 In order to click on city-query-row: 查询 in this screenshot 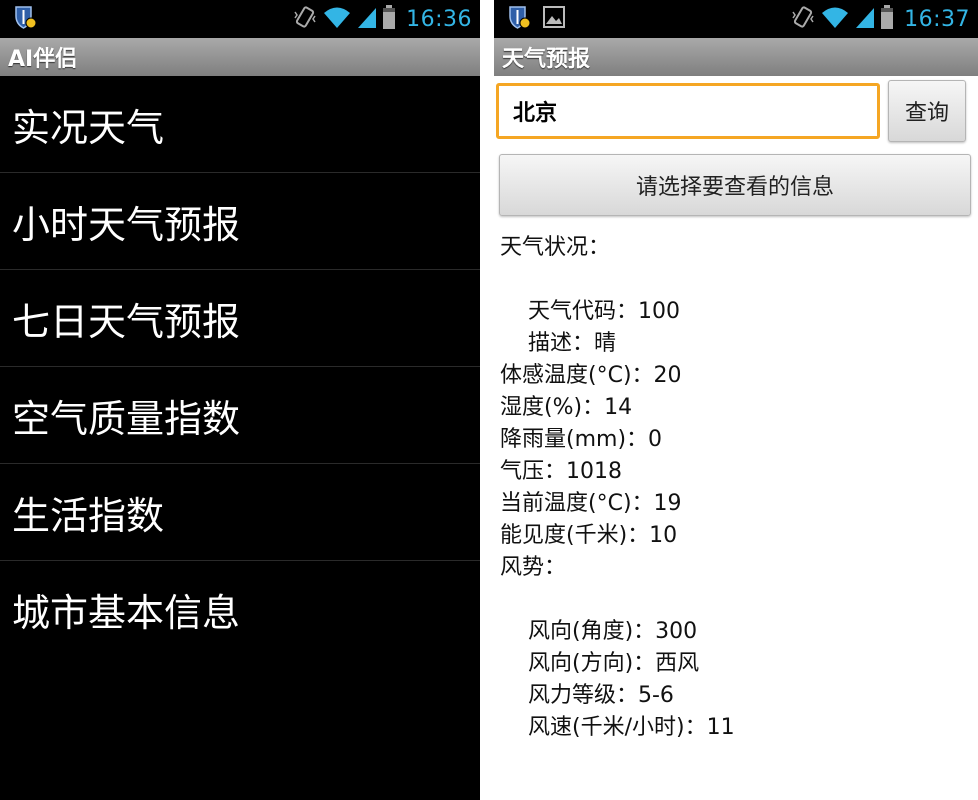, I will do `click(736, 109)`.